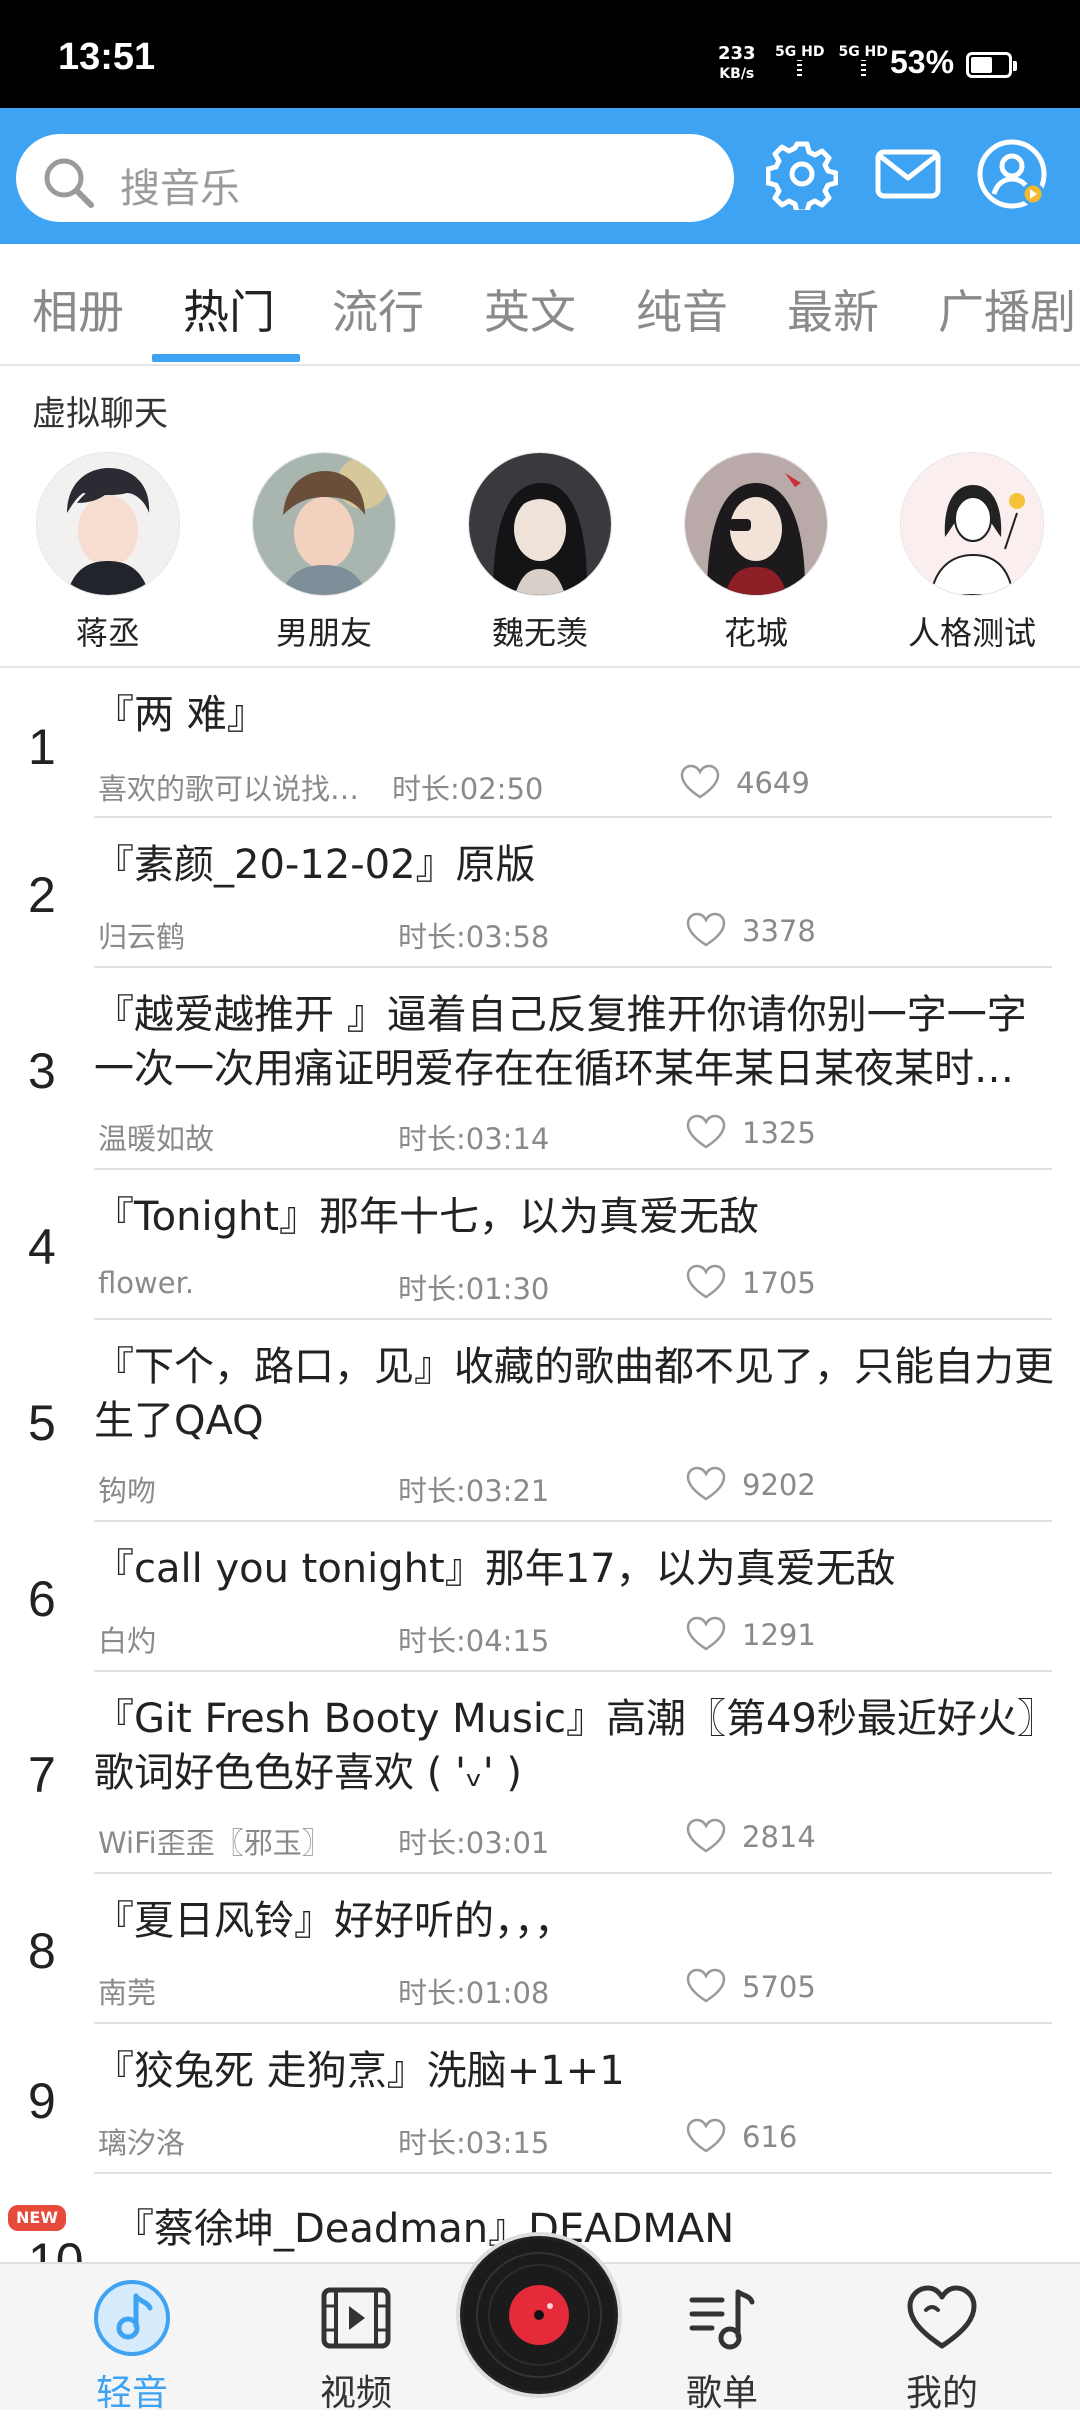 This screenshot has width=1080, height=2416. I want to click on nav-mine: 我的, so click(942, 2340).